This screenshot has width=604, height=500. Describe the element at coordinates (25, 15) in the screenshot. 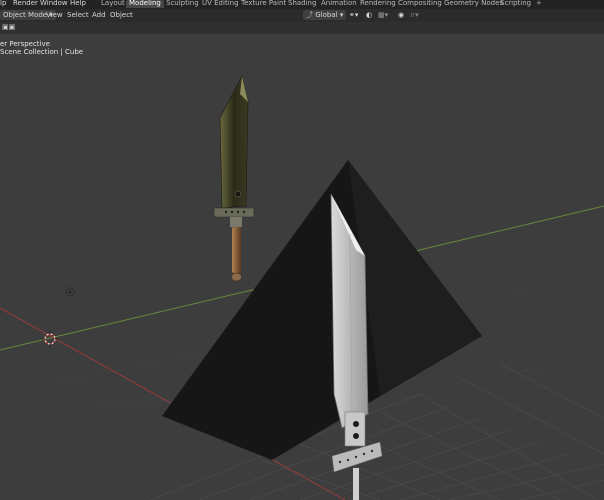

I see `mode-label: Object Mode` at that location.